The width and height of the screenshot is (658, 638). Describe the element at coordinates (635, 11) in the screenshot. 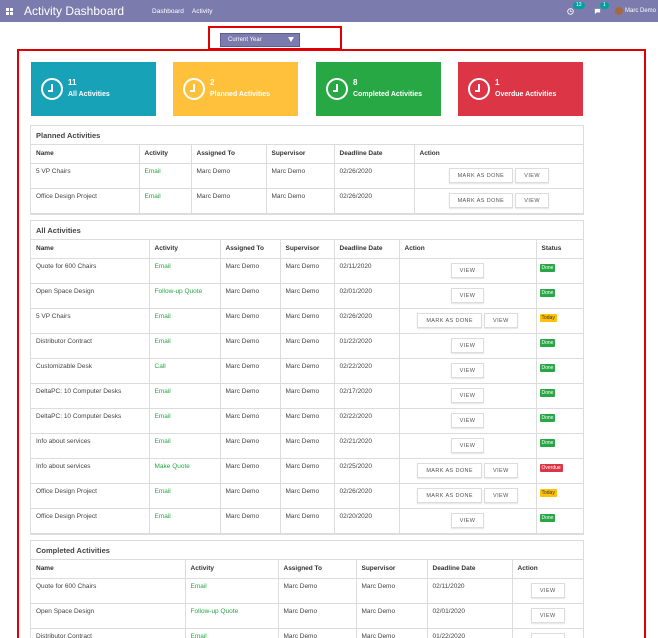

I see `user-menu: Marc Demo` at that location.